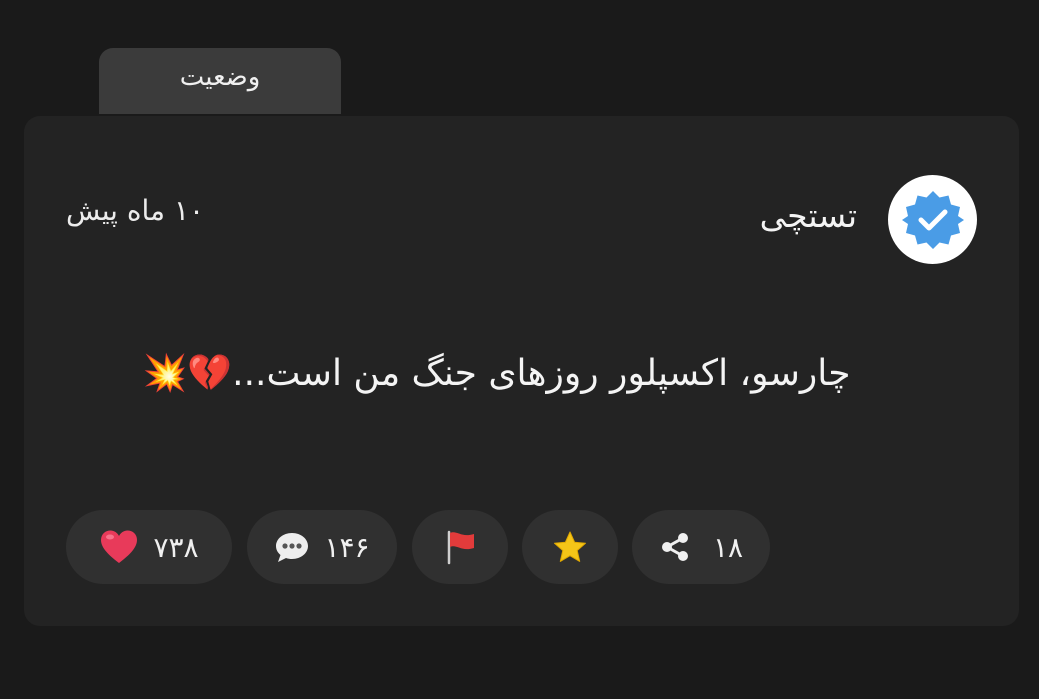 Image resolution: width=1039 pixels, height=699 pixels. I want to click on star-icon, so click(570, 547).